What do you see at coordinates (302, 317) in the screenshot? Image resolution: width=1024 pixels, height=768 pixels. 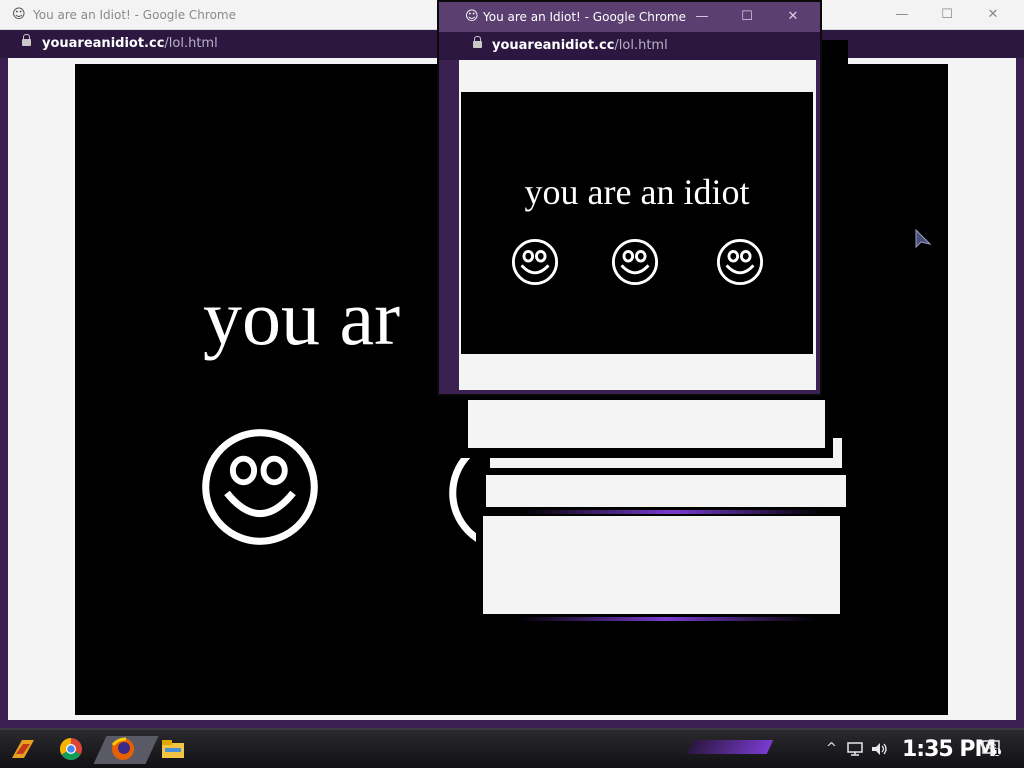 I see `main-page-text: you ar` at bounding box center [302, 317].